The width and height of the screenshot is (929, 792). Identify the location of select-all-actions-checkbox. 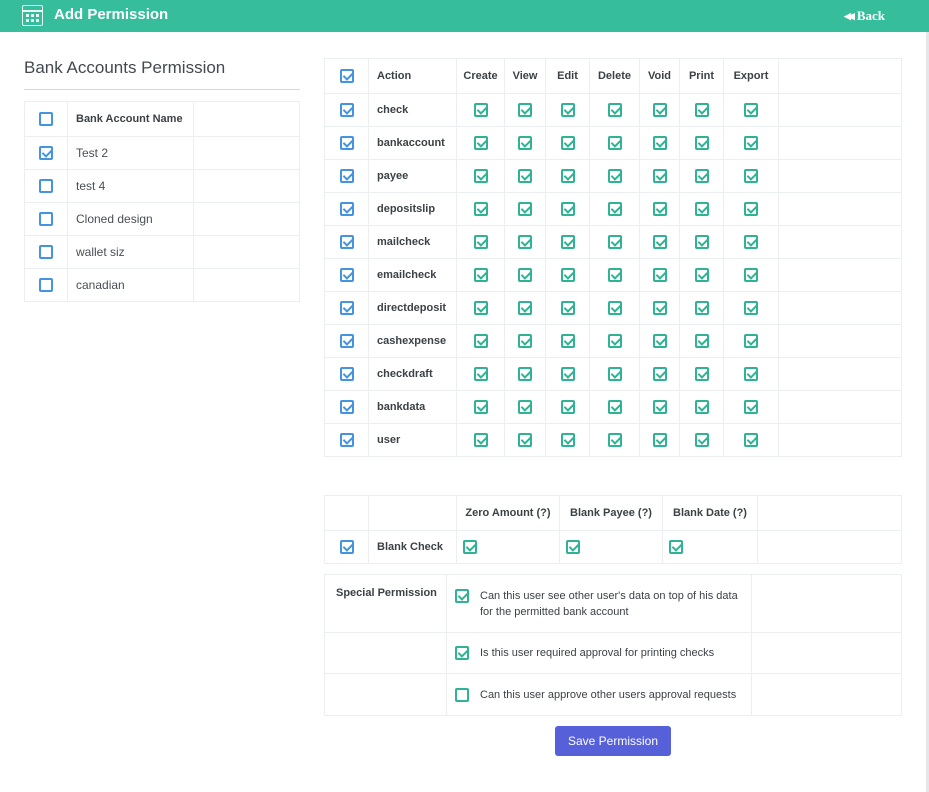
(346, 76).